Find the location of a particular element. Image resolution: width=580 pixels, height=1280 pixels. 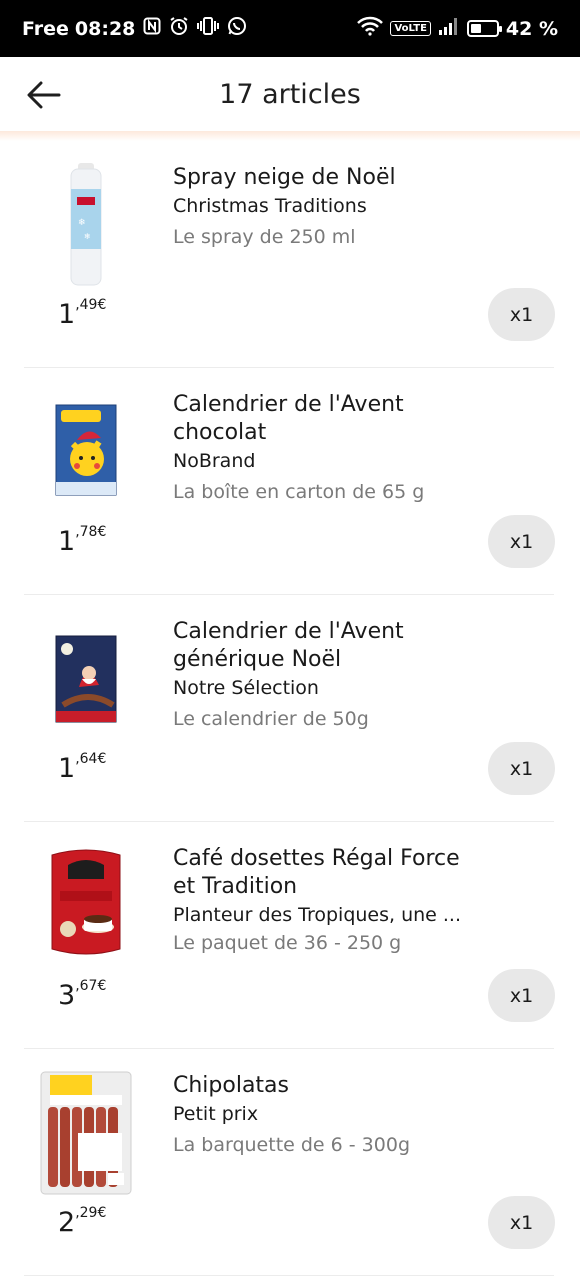

header-shadow is located at coordinates (290, 136).